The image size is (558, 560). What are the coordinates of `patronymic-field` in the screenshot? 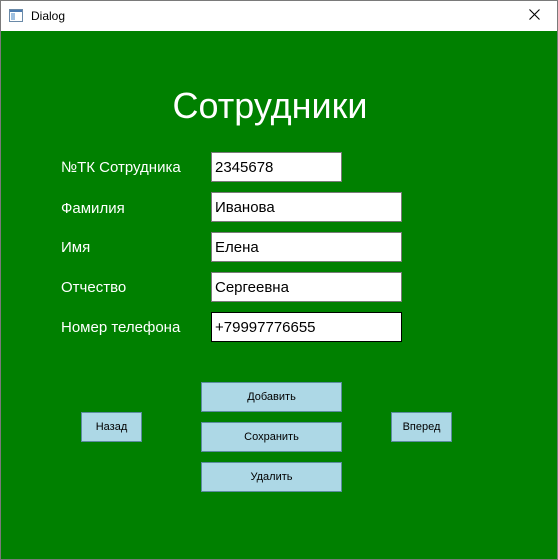 It's located at (306, 287).